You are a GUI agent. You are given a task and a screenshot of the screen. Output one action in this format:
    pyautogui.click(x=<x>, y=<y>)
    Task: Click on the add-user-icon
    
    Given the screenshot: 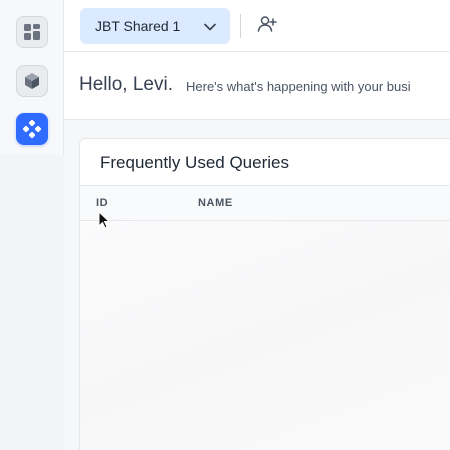 What is the action you would take?
    pyautogui.click(x=267, y=26)
    